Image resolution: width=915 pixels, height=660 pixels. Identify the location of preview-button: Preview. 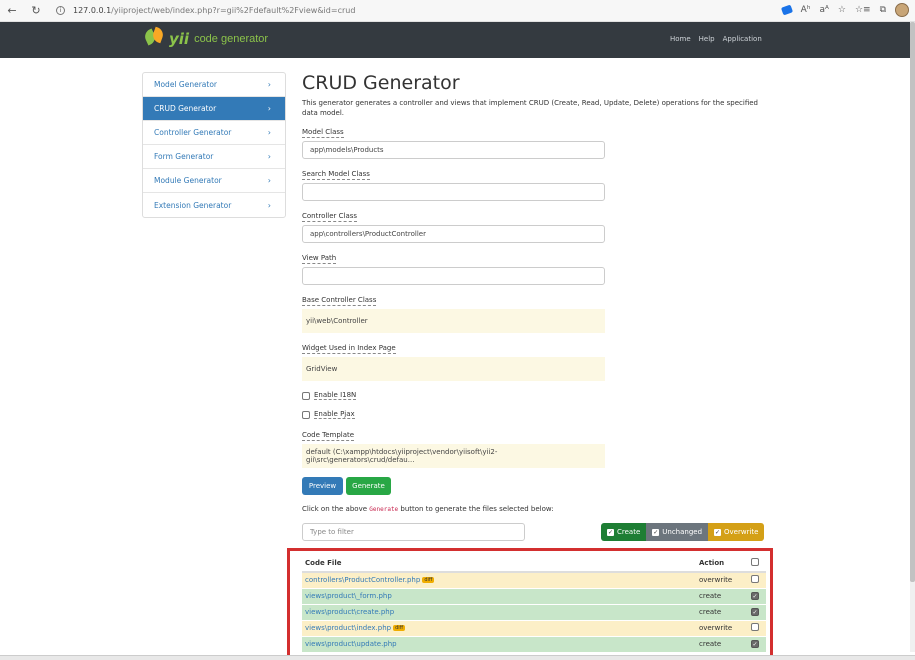
(322, 486).